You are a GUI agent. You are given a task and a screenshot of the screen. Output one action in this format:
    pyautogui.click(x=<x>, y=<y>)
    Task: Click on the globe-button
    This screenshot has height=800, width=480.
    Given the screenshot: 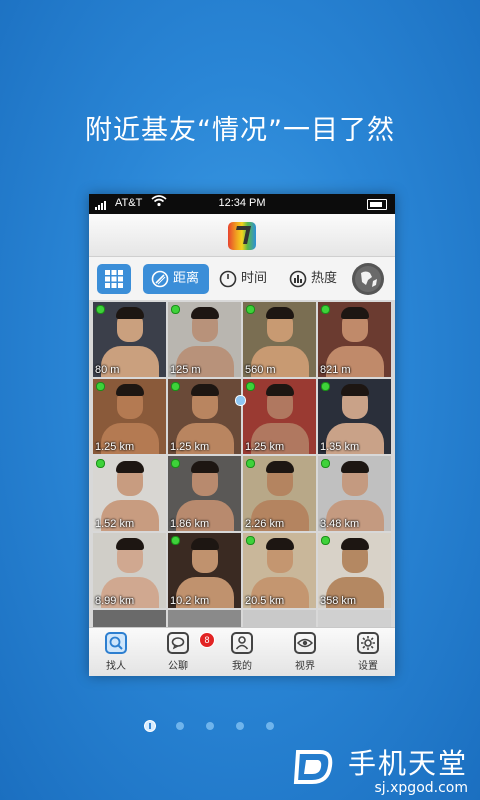 What is the action you would take?
    pyautogui.click(x=368, y=279)
    